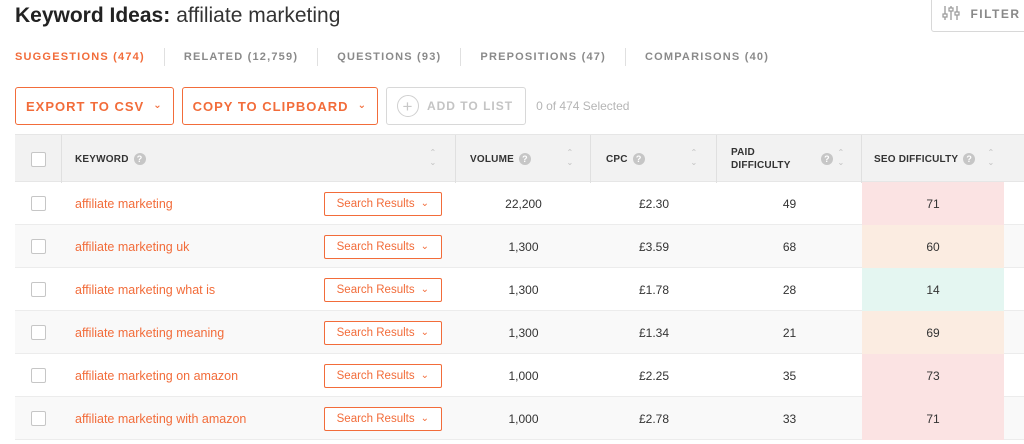 This screenshot has width=1024, height=444. What do you see at coordinates (654, 375) in the screenshot?
I see `cpc-cell: £2.25` at bounding box center [654, 375].